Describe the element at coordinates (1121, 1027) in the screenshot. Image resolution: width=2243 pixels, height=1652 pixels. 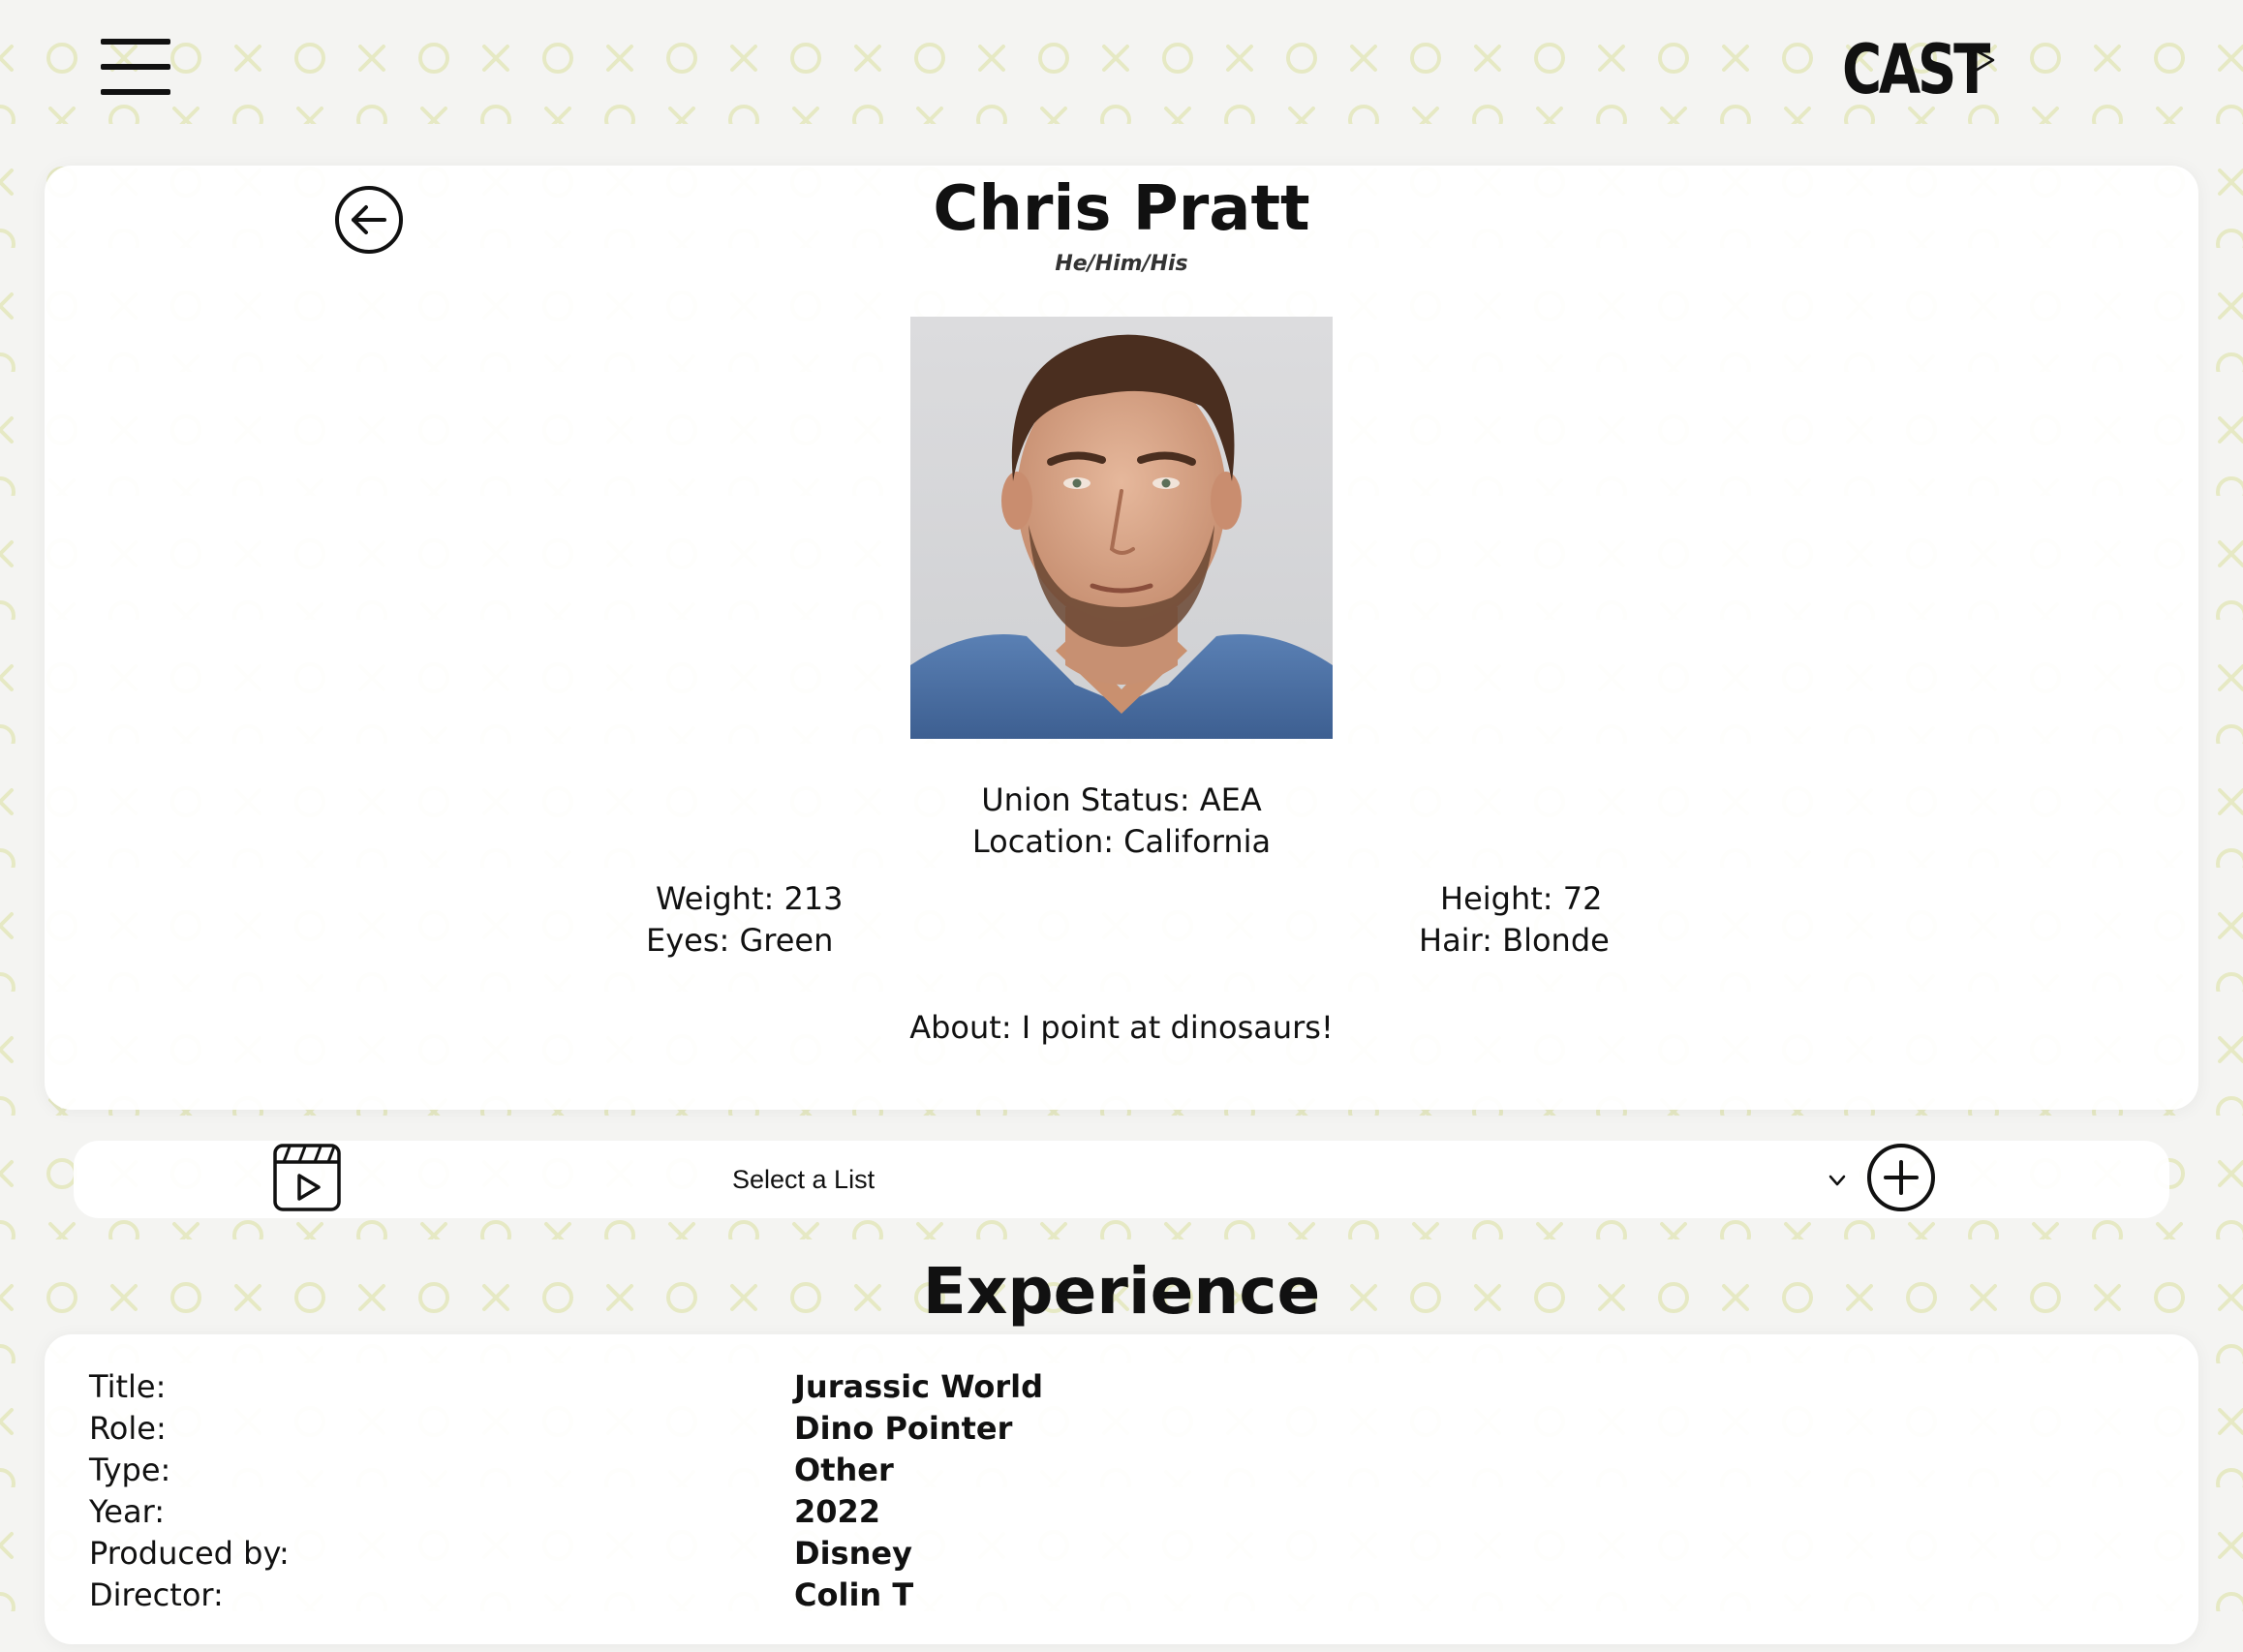
I see `about: About: I point at dinosaurs!` at that location.